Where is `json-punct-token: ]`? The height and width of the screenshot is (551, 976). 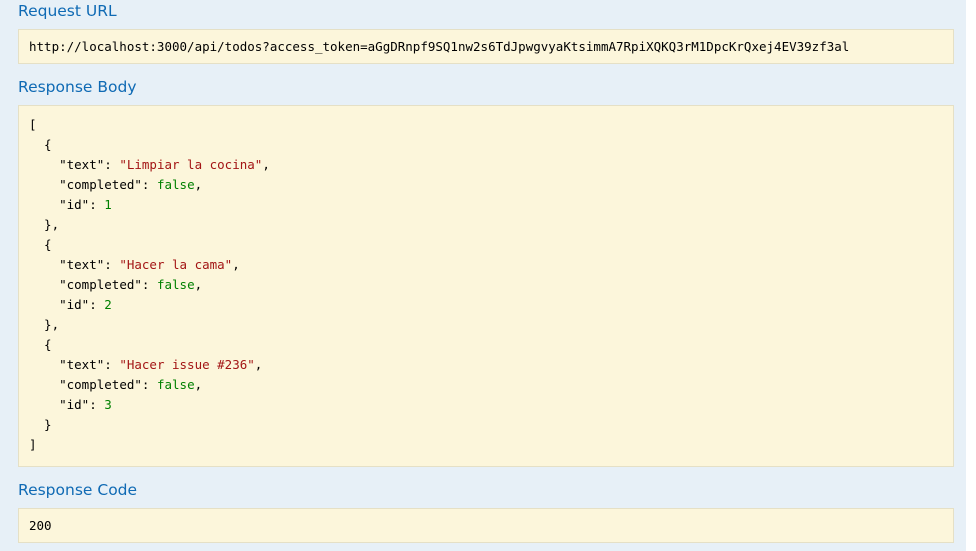 json-punct-token: ] is located at coordinates (33, 444).